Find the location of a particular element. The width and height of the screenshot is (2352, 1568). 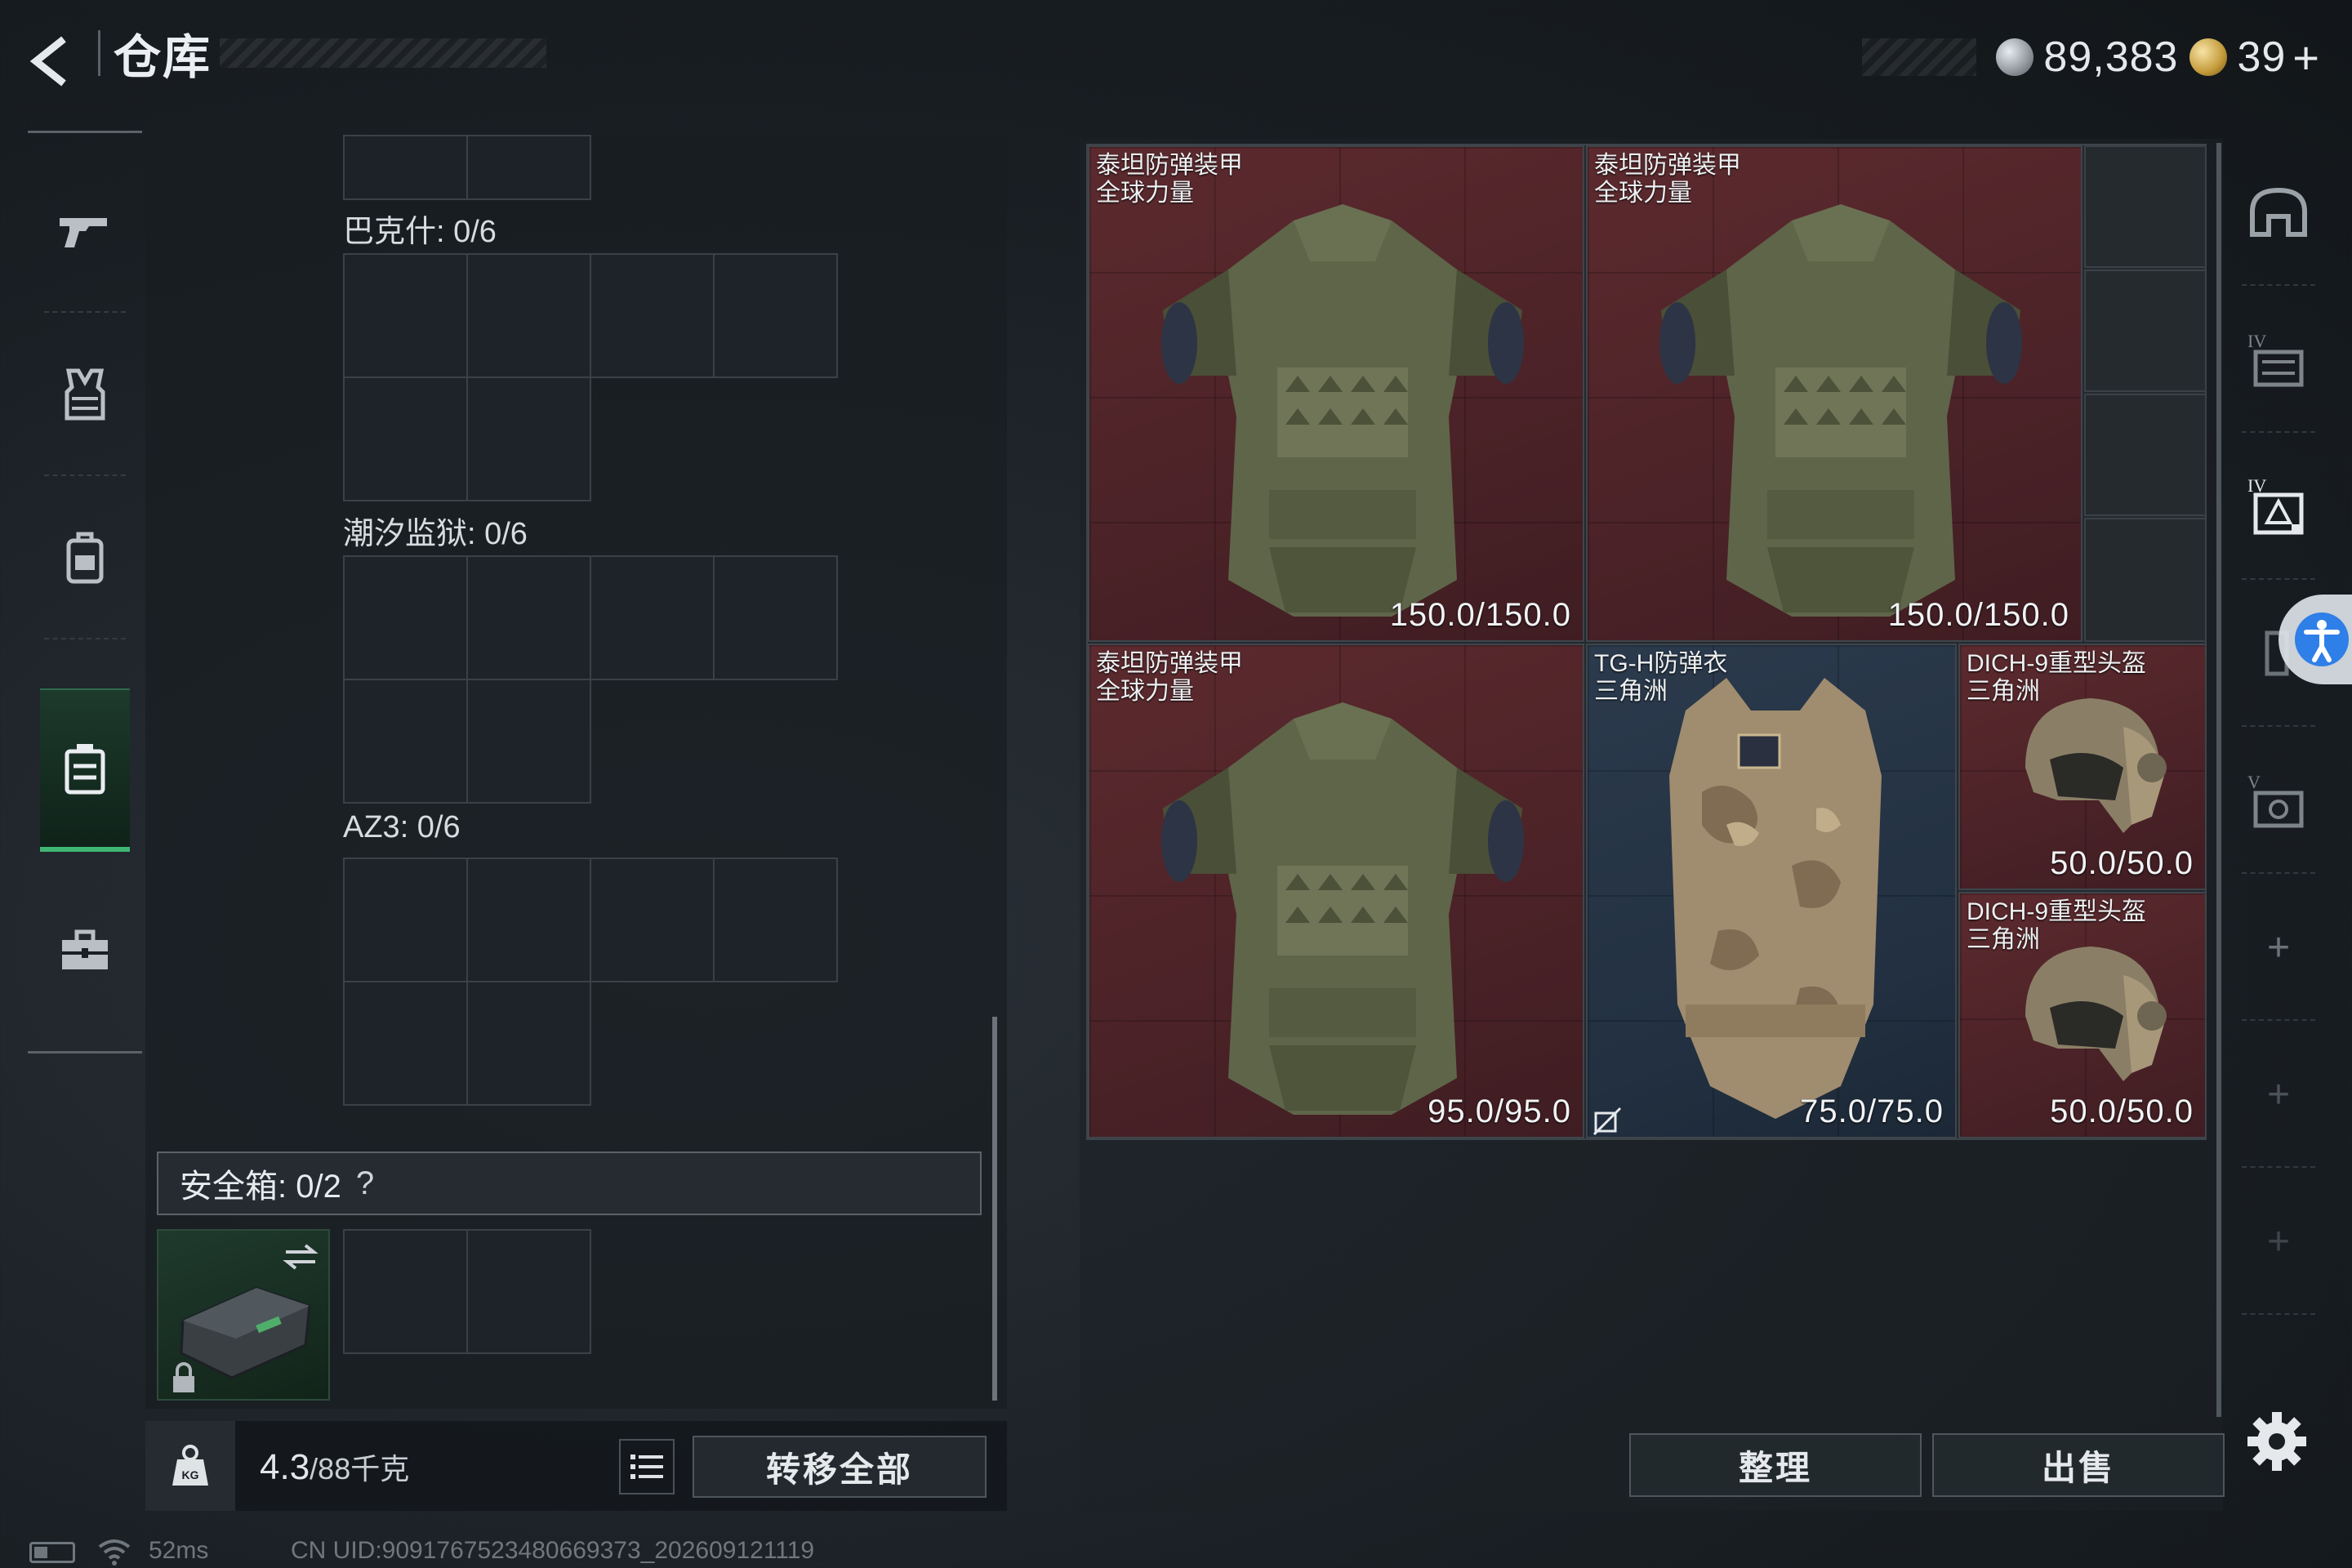

filter-armor-iv-active: IV is located at coordinates (2278, 507).